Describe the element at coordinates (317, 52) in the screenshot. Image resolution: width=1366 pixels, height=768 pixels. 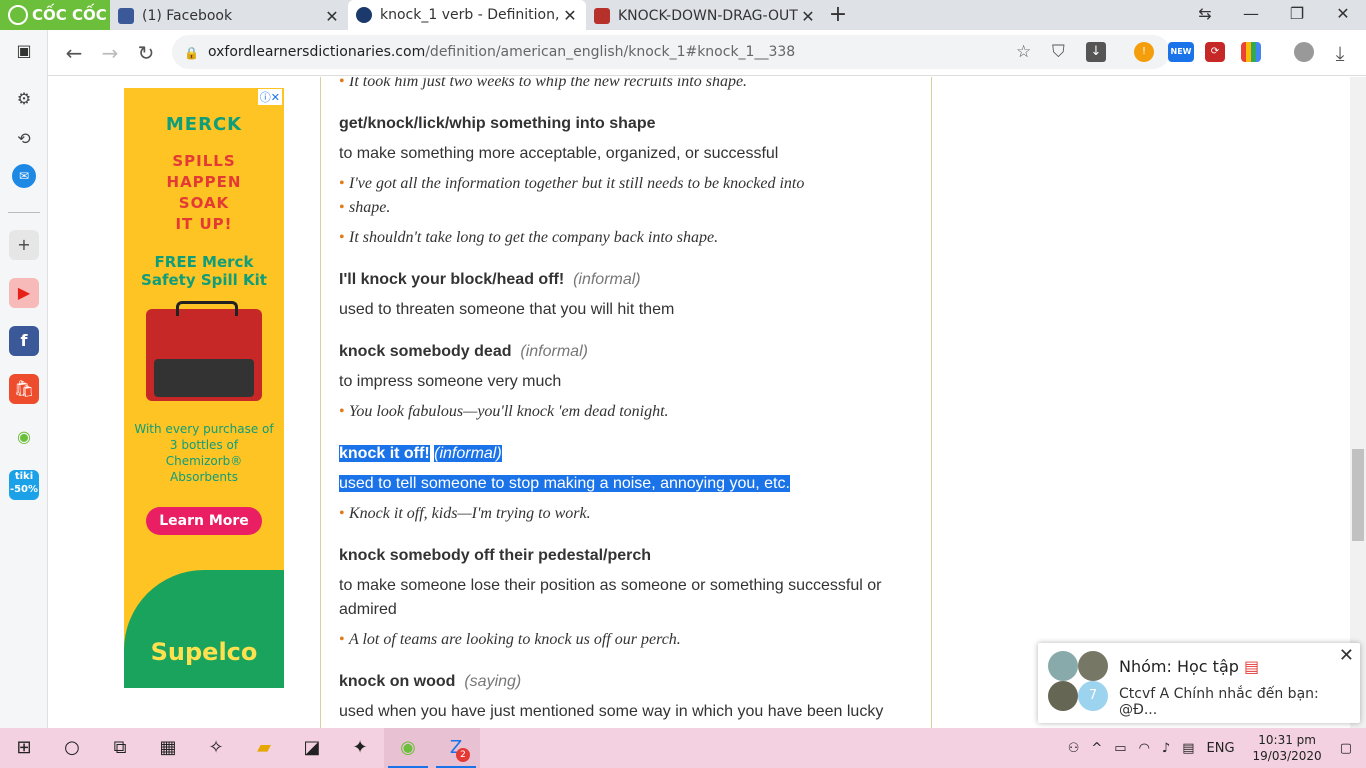
I see `url-domain: oxfordlearnersdictionaries.com` at that location.